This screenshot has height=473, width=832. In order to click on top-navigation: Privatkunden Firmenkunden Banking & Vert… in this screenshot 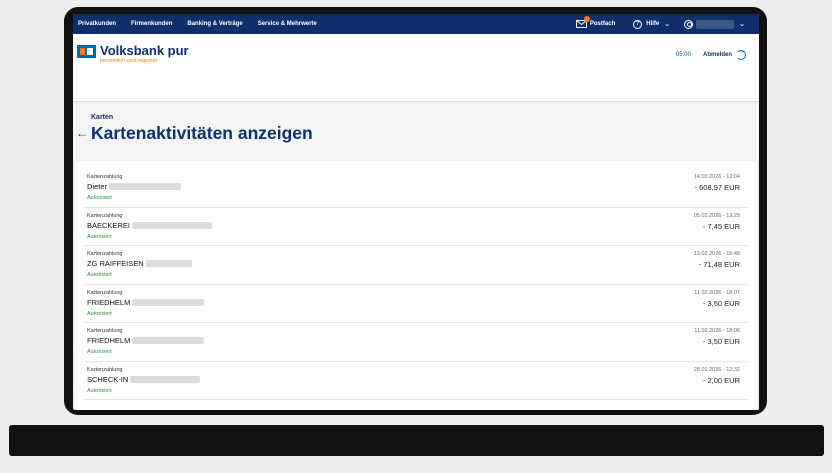, I will do `click(416, 24)`.